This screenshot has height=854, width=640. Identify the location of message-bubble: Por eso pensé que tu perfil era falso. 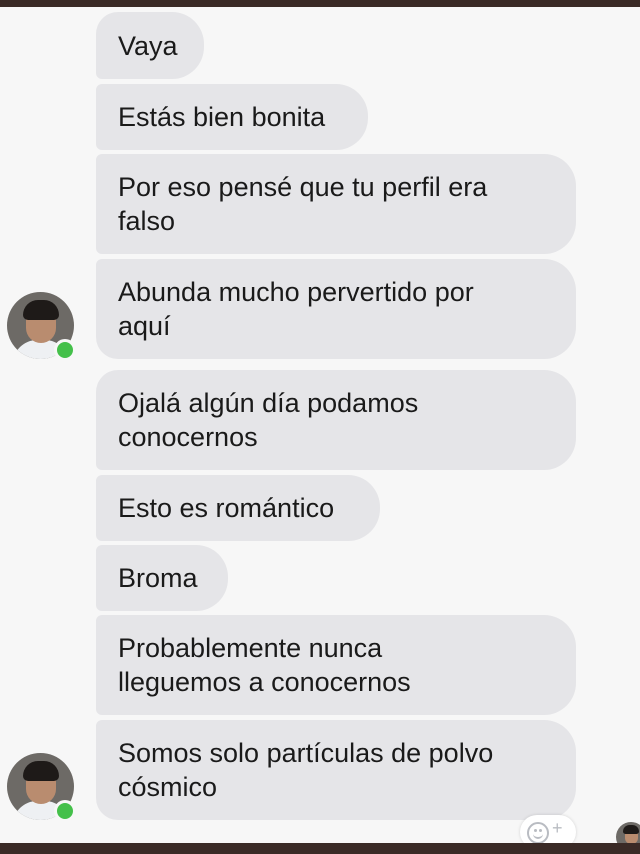
(336, 204).